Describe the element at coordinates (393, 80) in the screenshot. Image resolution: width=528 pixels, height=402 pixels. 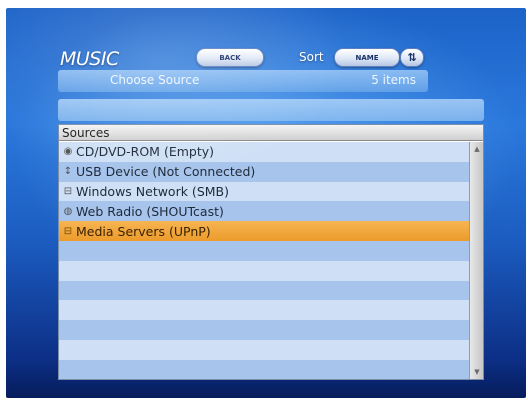
I see `item-count: 5 items` at that location.